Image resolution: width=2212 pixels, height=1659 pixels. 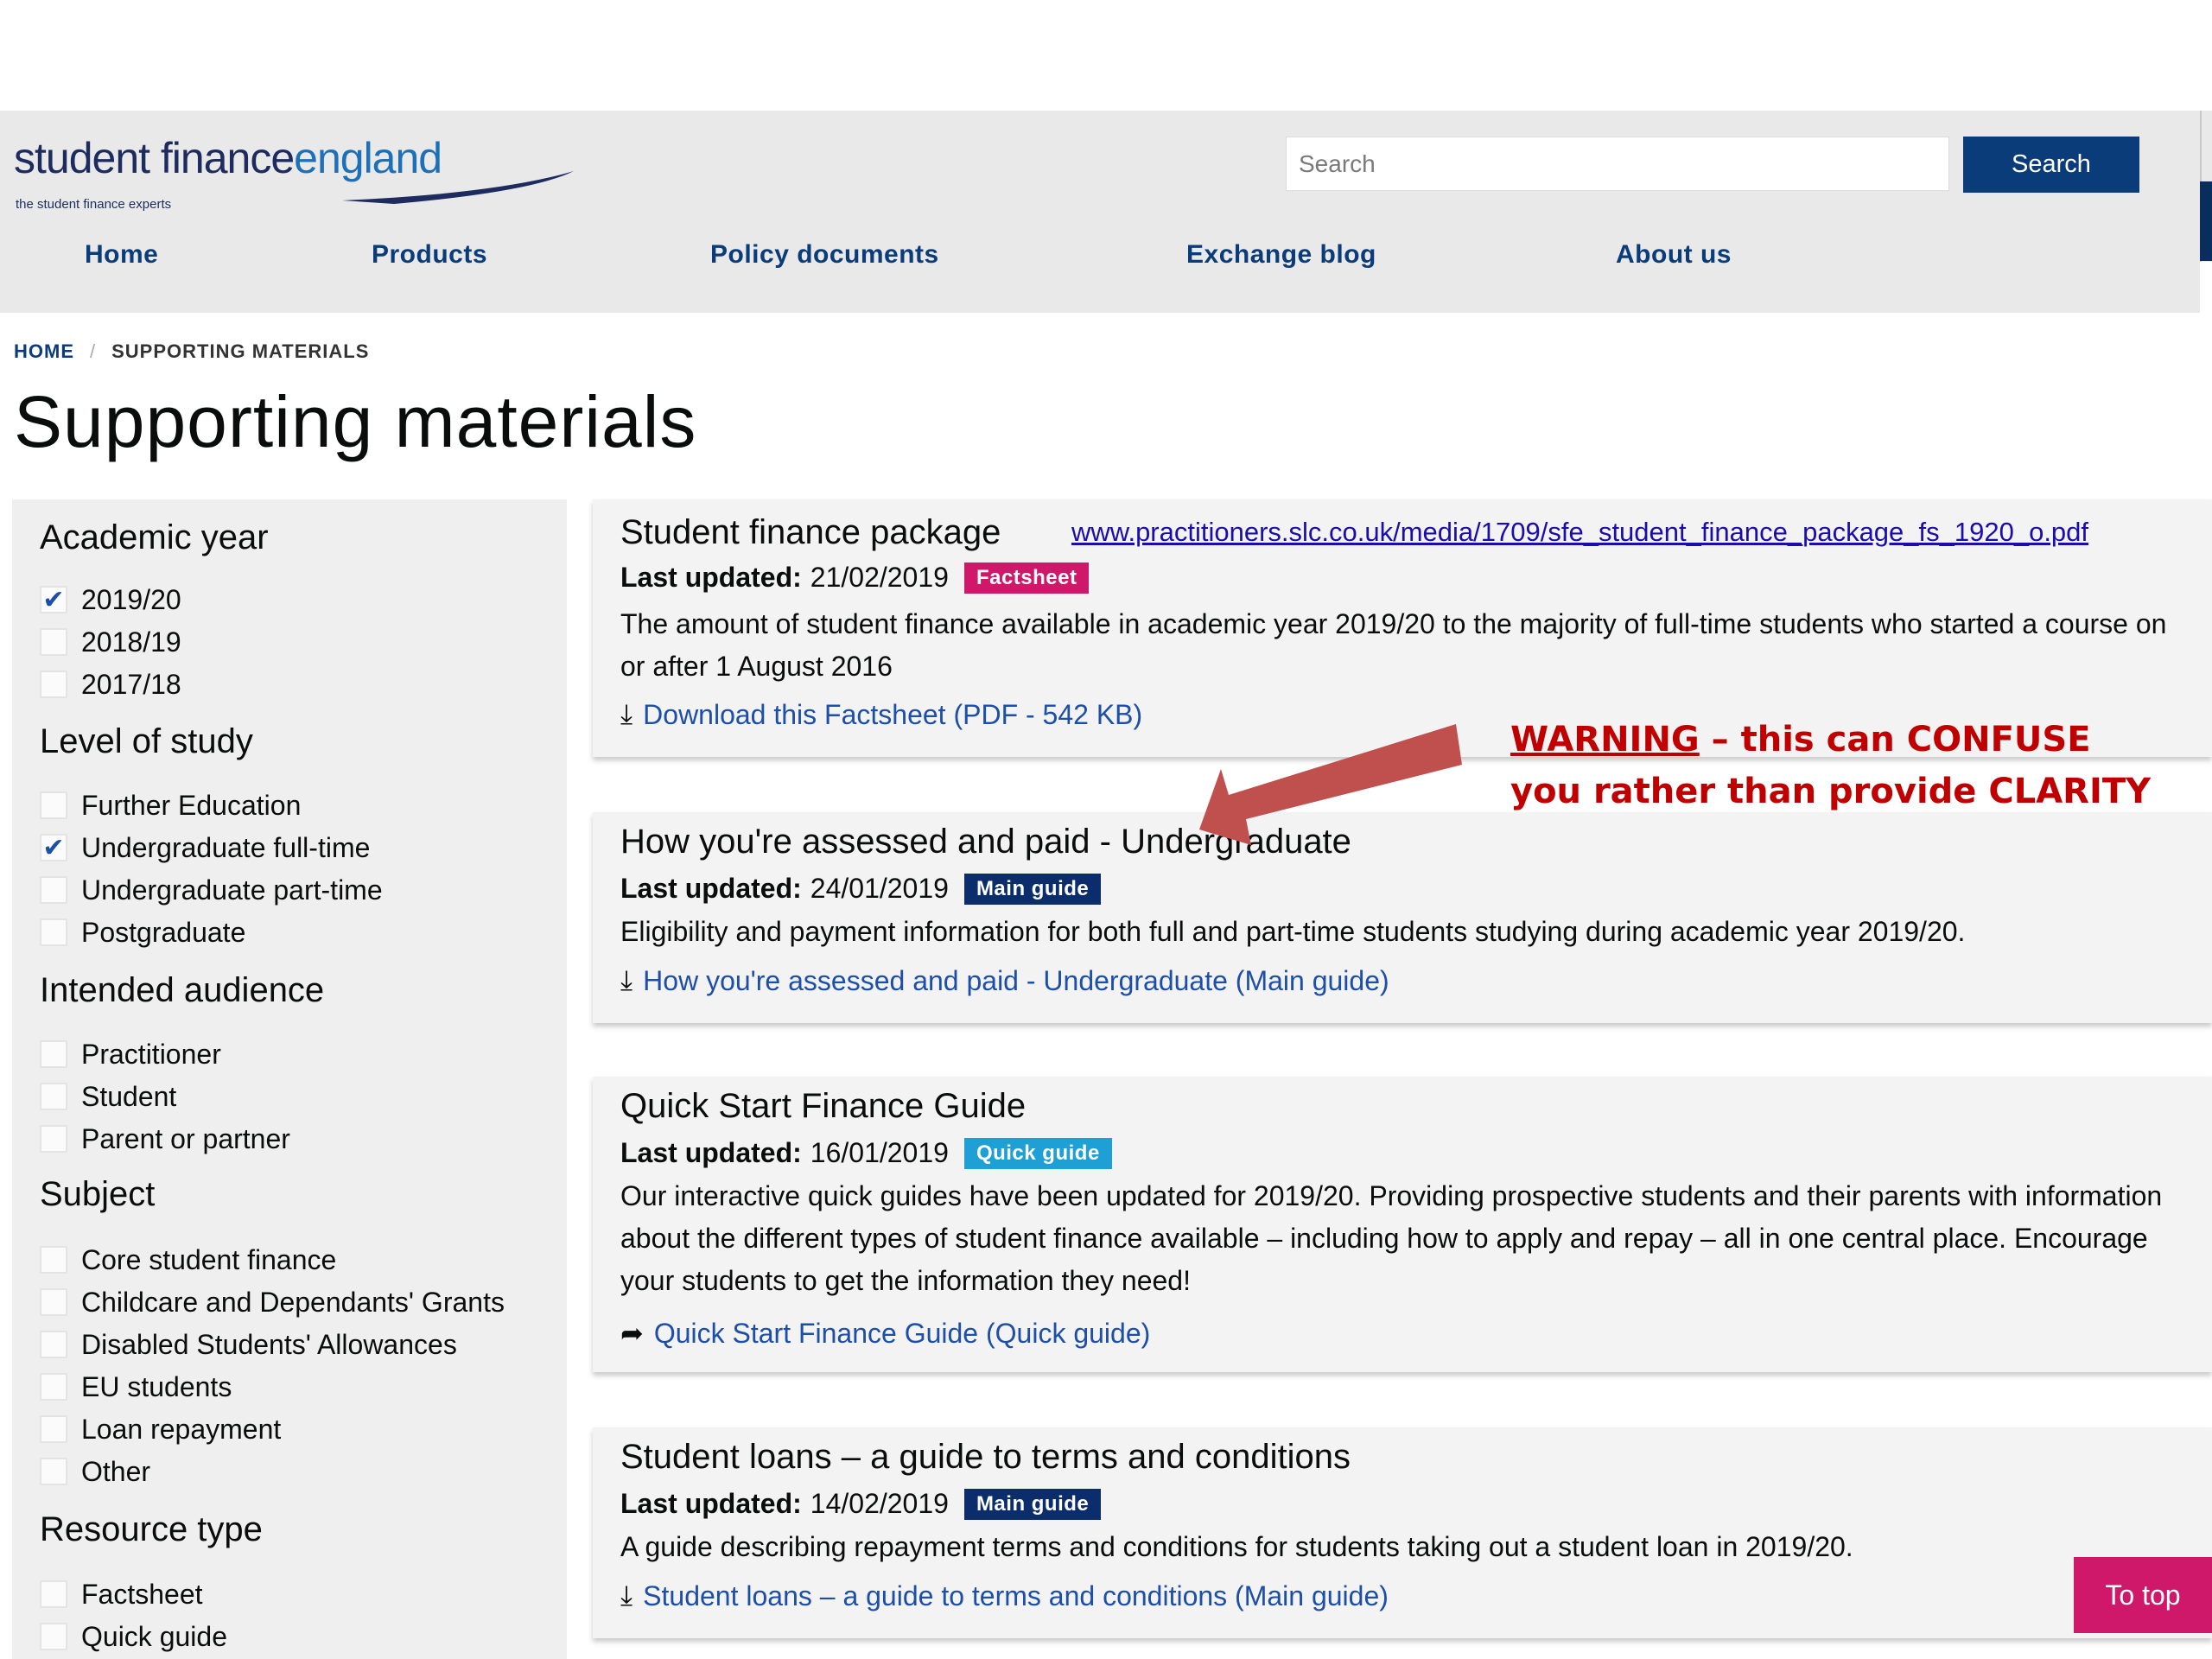 I want to click on checkbox-student, so click(x=53, y=1096).